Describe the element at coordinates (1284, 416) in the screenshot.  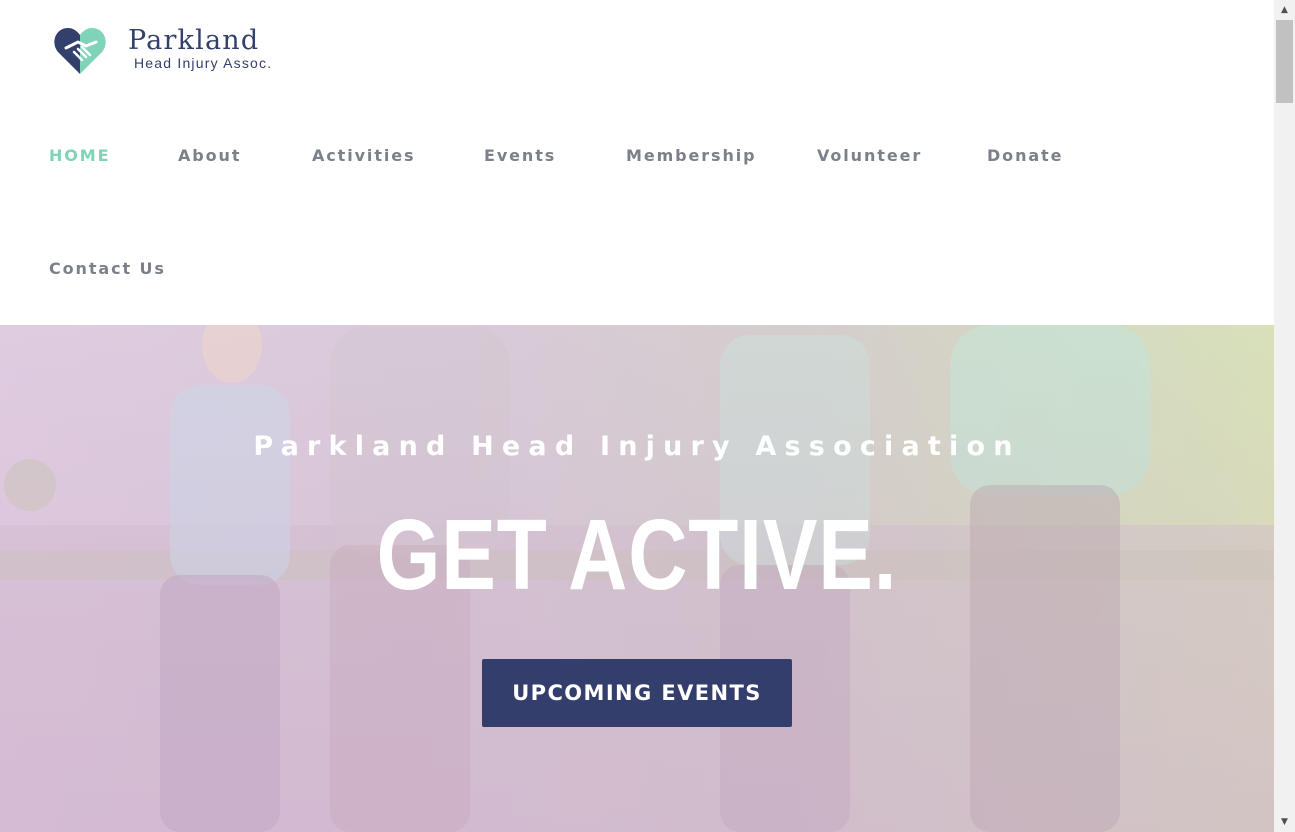
I see `vertical-scrollbar: ▲ ▼` at that location.